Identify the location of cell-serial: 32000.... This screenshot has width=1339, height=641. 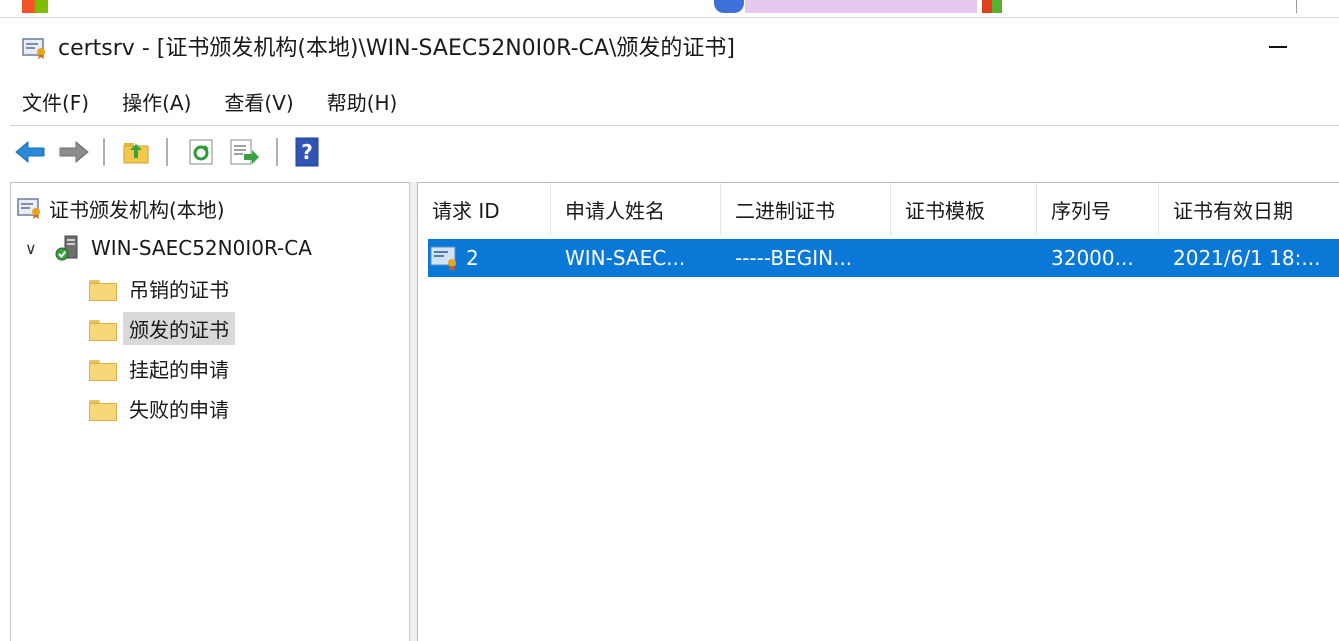
(1092, 258).